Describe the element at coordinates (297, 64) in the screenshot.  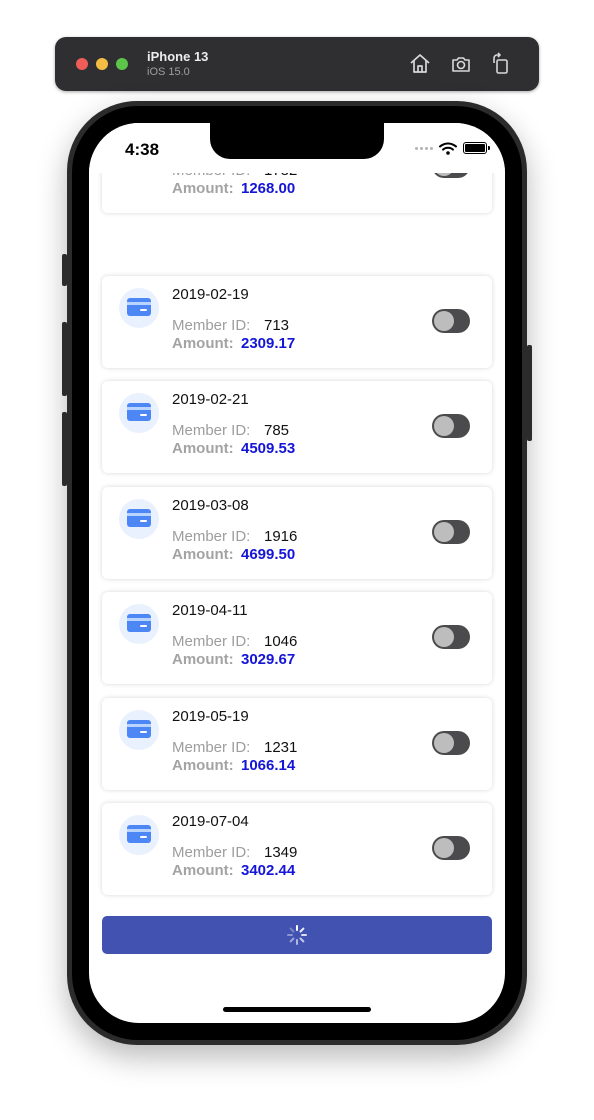
I see `simulator-title-bar: iPhone 13 iOS 15.0` at that location.